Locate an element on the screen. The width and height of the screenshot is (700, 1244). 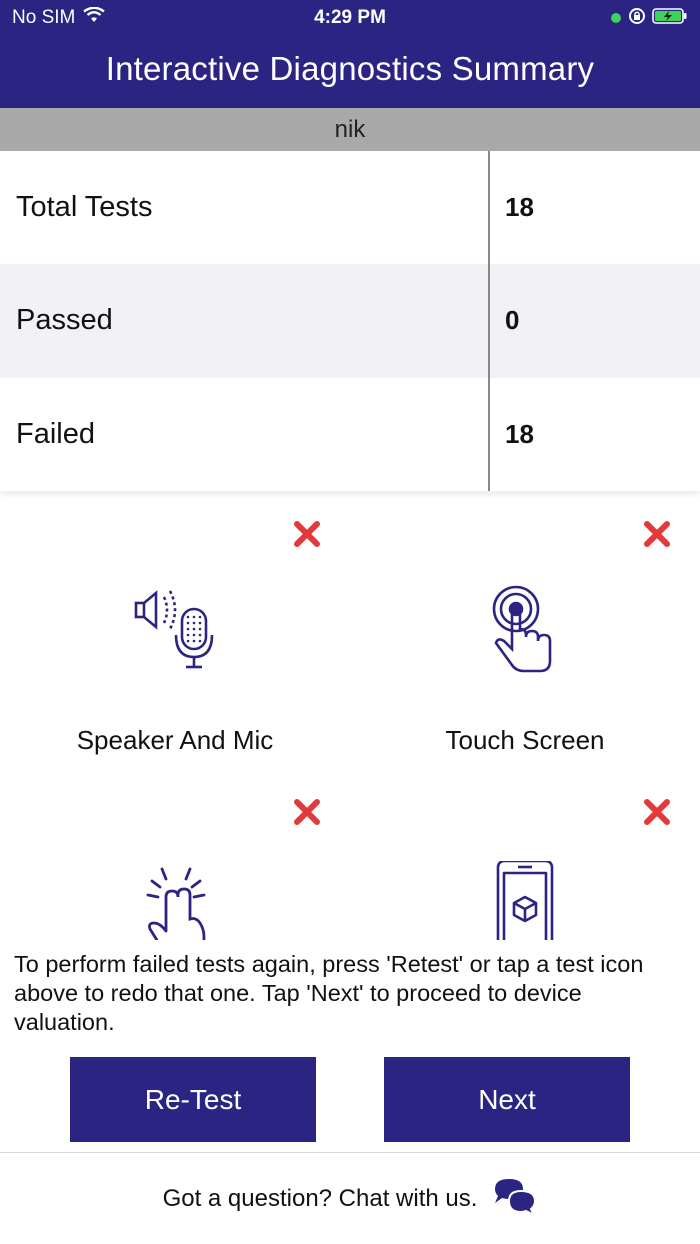
failed-label: Failed is located at coordinates (55, 433).